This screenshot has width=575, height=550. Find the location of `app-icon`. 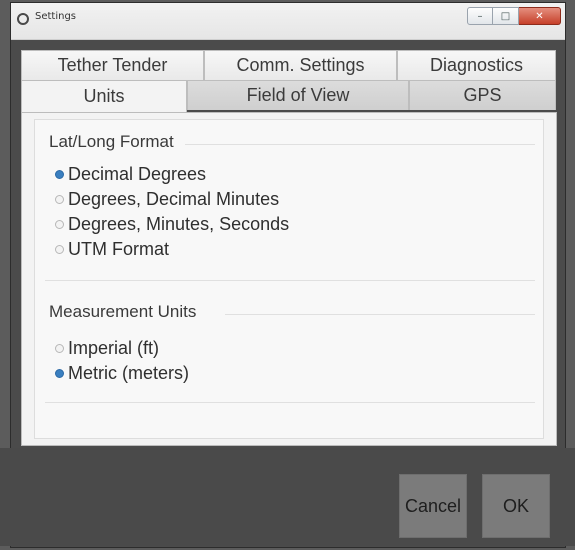

app-icon is located at coordinates (23, 19).